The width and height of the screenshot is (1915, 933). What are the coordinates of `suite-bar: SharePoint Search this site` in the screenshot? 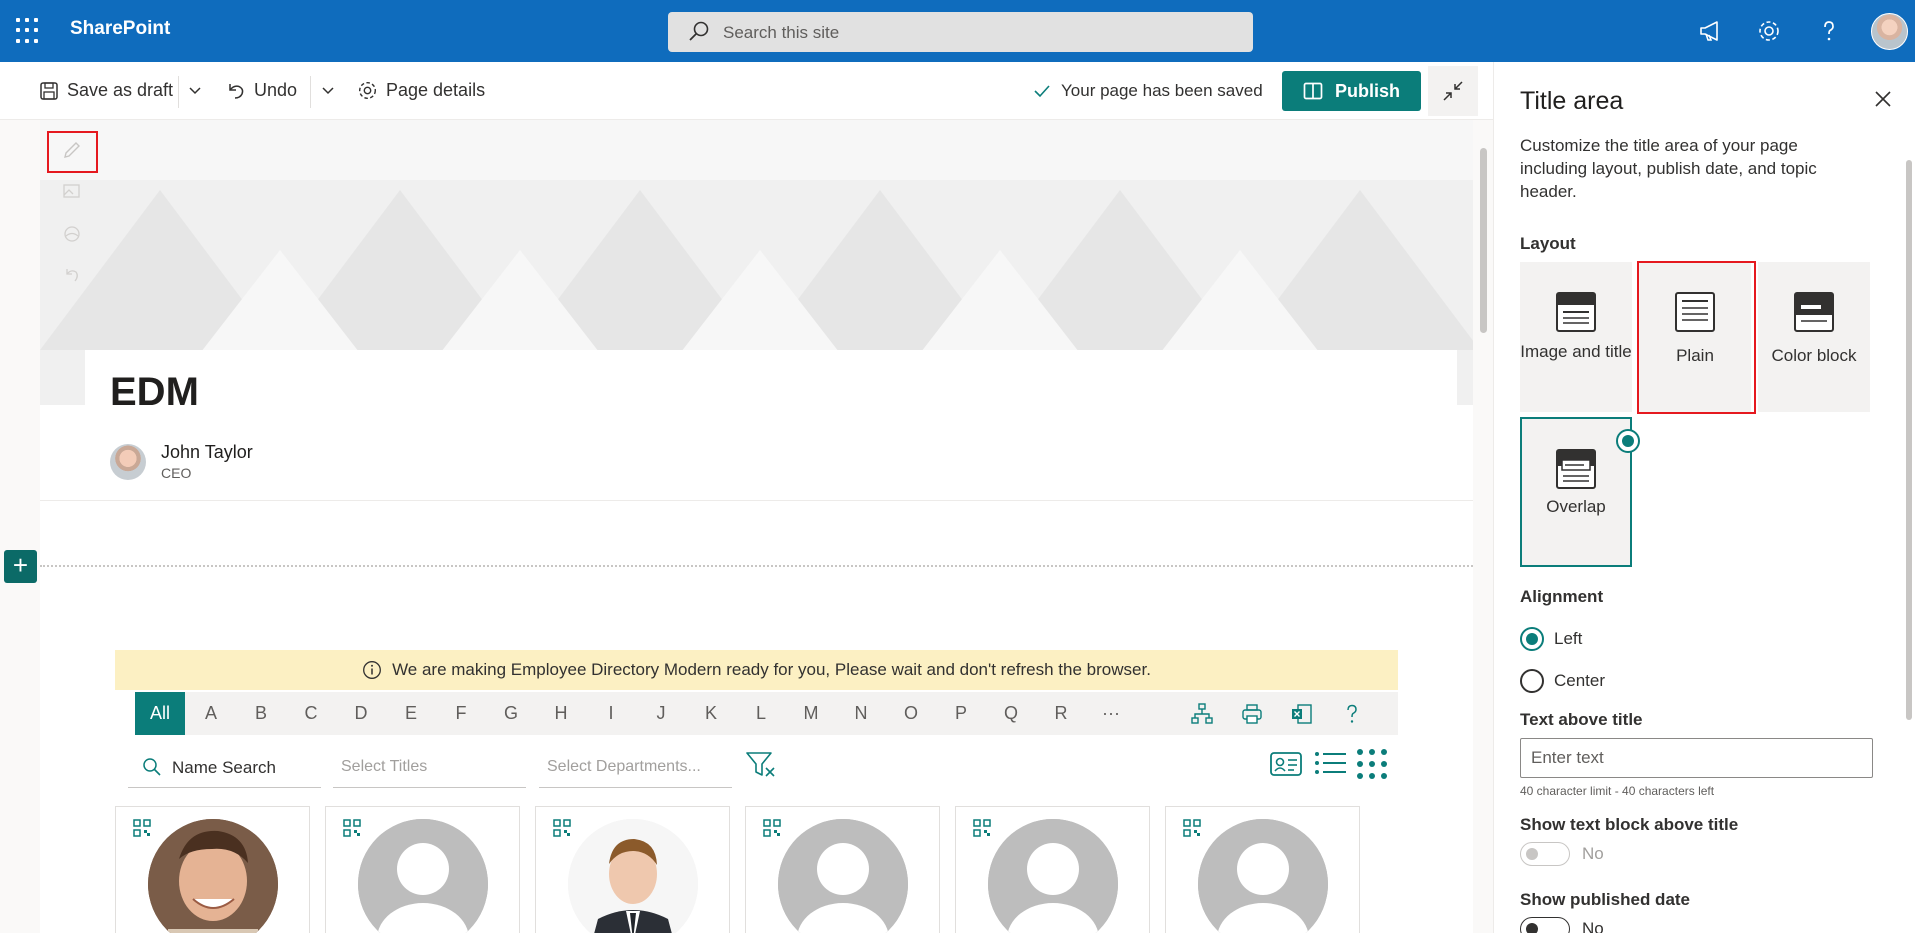 It's located at (957, 31).